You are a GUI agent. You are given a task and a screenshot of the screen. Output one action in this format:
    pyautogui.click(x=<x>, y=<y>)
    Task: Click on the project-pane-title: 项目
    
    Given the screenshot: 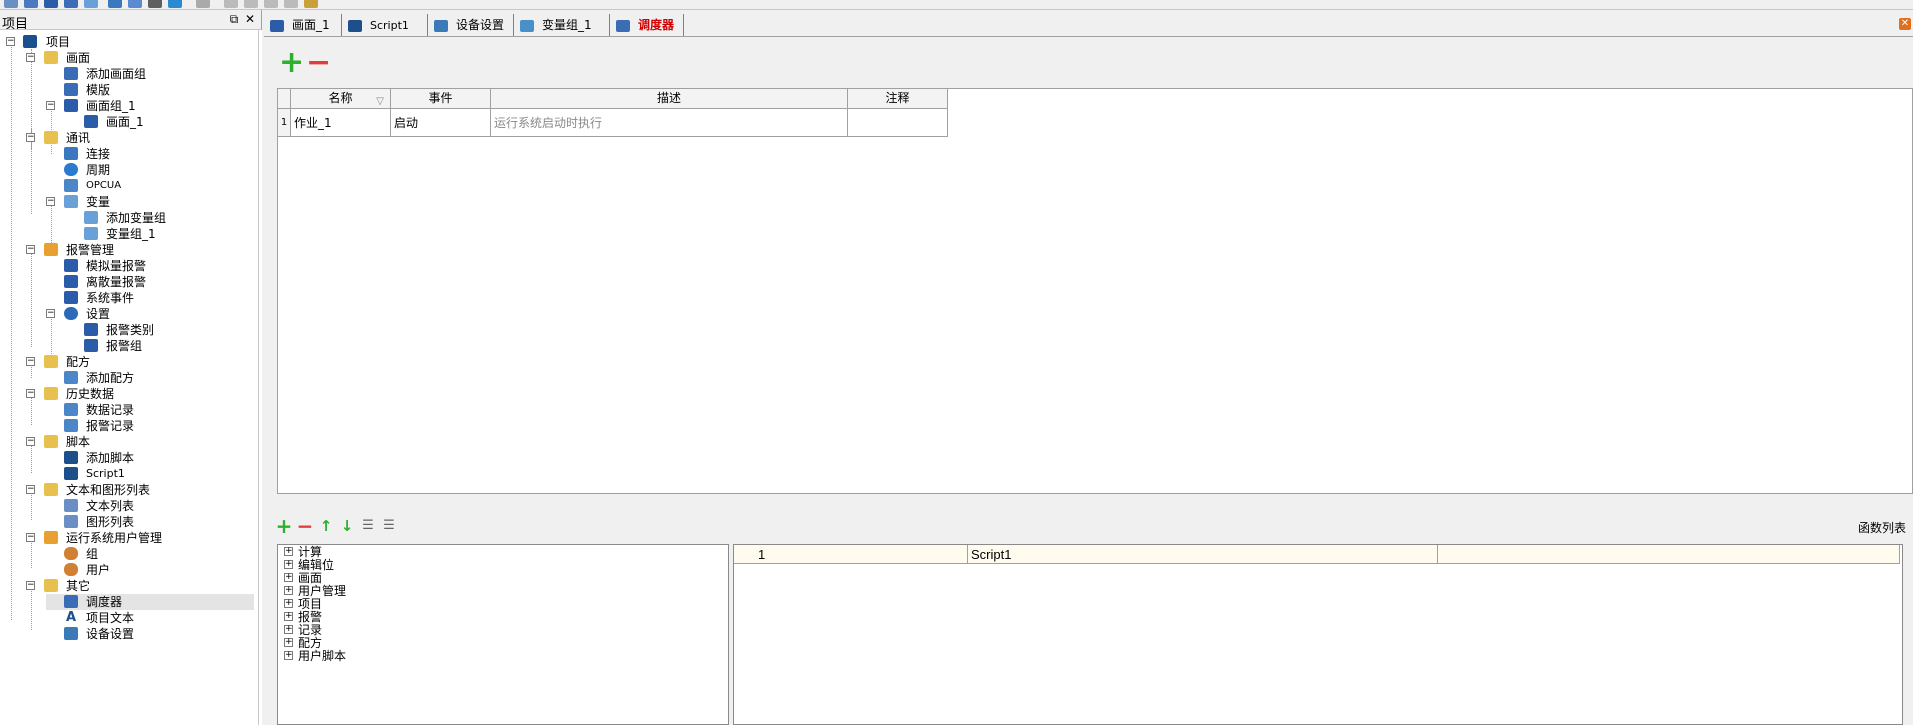 What is the action you would take?
    pyautogui.click(x=15, y=24)
    